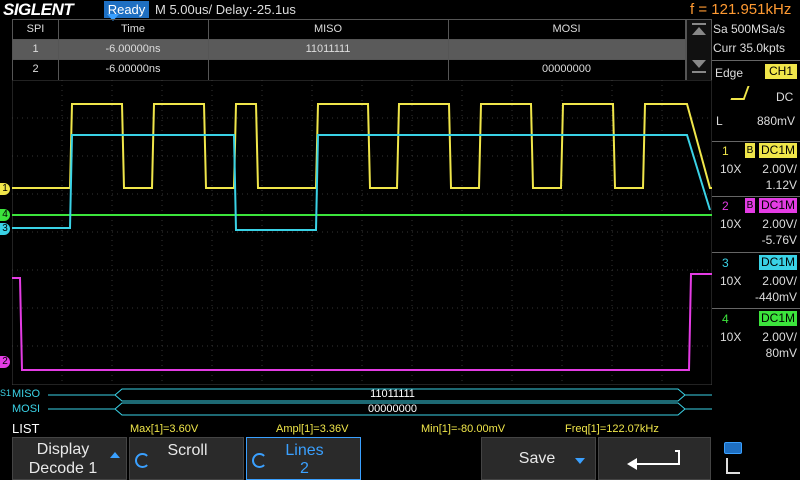 The height and width of the screenshot is (480, 800). What do you see at coordinates (788, 97) in the screenshot?
I see `trigger-coupling: DC` at bounding box center [788, 97].